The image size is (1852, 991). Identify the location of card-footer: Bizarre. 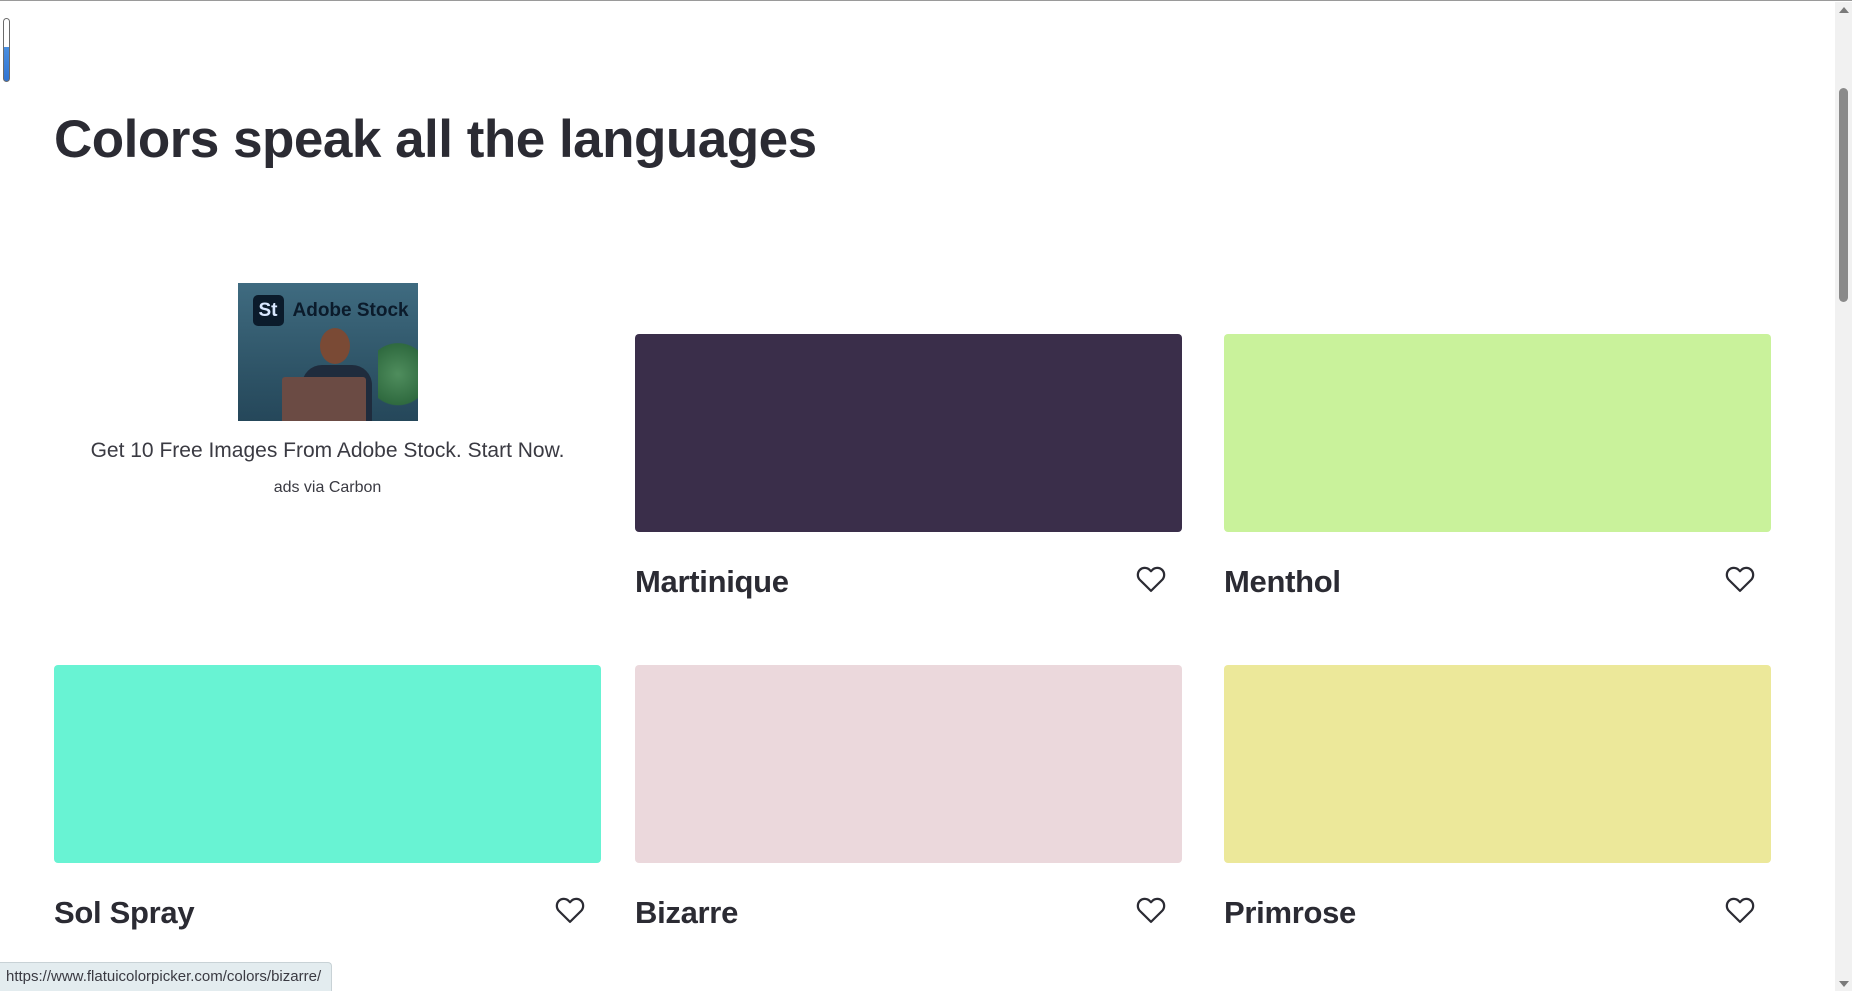
(908, 896).